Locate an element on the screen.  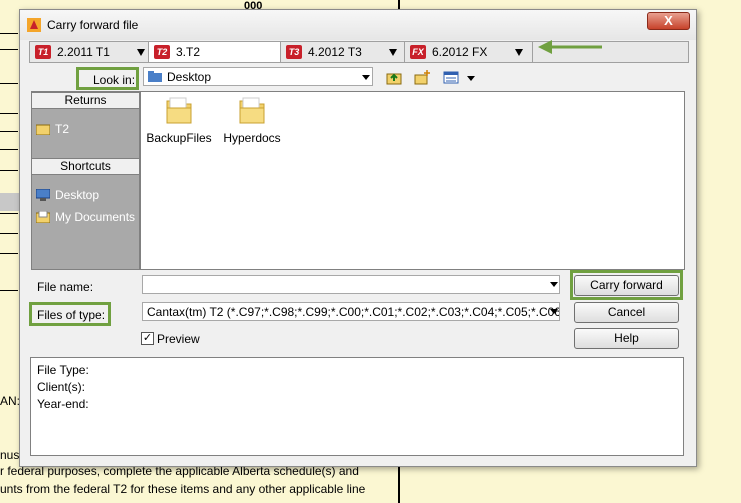
close-button: X is located at coordinates (668, 21).